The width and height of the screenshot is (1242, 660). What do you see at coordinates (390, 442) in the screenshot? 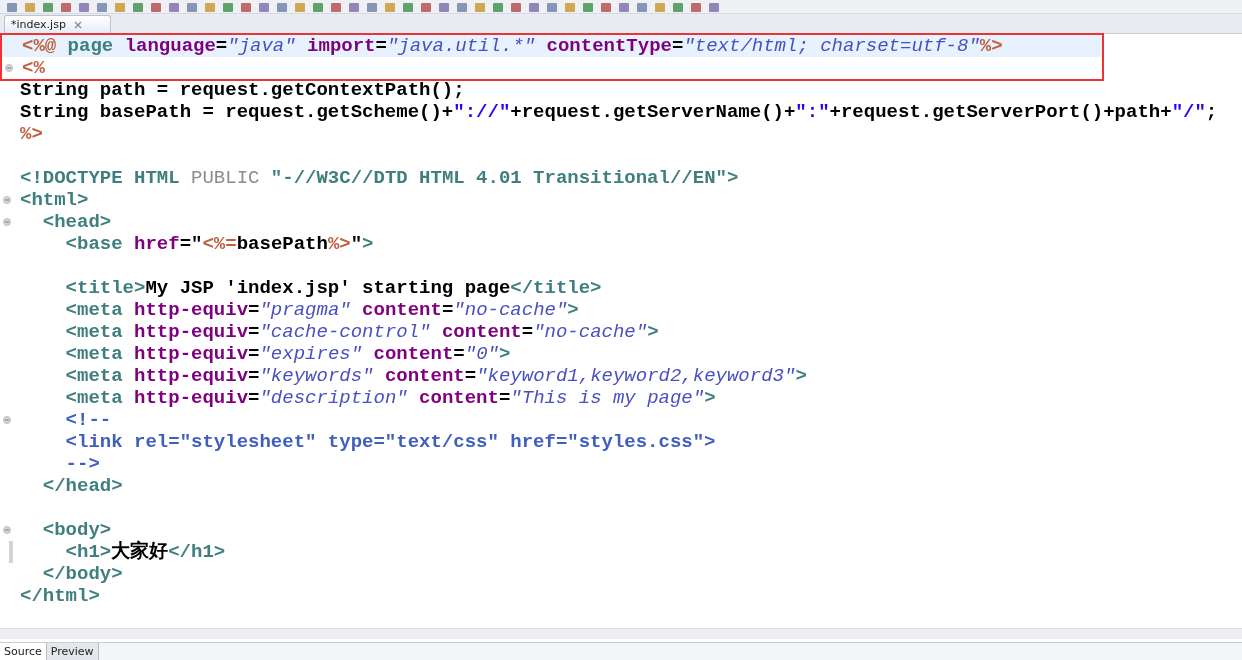
I see `code-line: <link rel="stylesheet" type="text/css" href="styles.css">` at bounding box center [390, 442].